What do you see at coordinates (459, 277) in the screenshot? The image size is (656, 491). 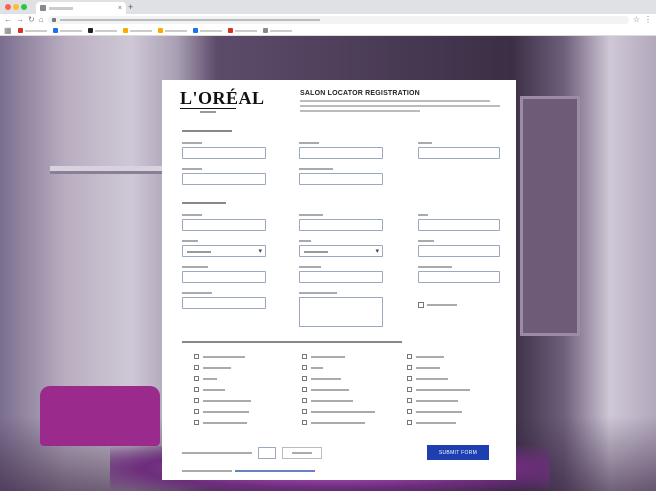 I see `instagram-url-input` at bounding box center [459, 277].